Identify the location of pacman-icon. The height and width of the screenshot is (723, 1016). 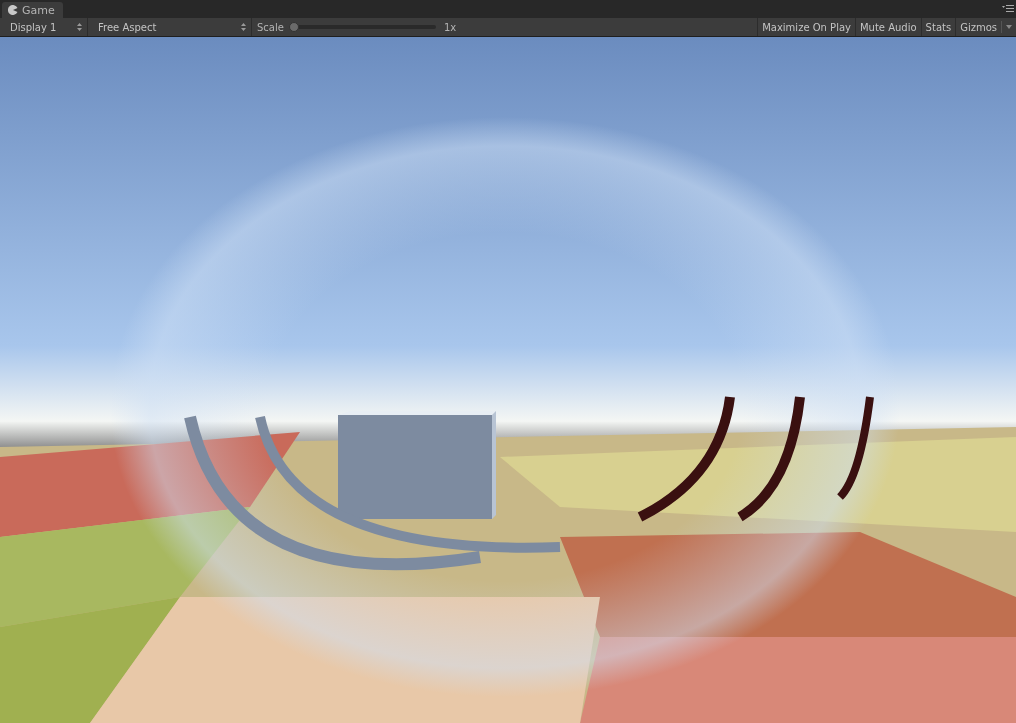
(13, 10).